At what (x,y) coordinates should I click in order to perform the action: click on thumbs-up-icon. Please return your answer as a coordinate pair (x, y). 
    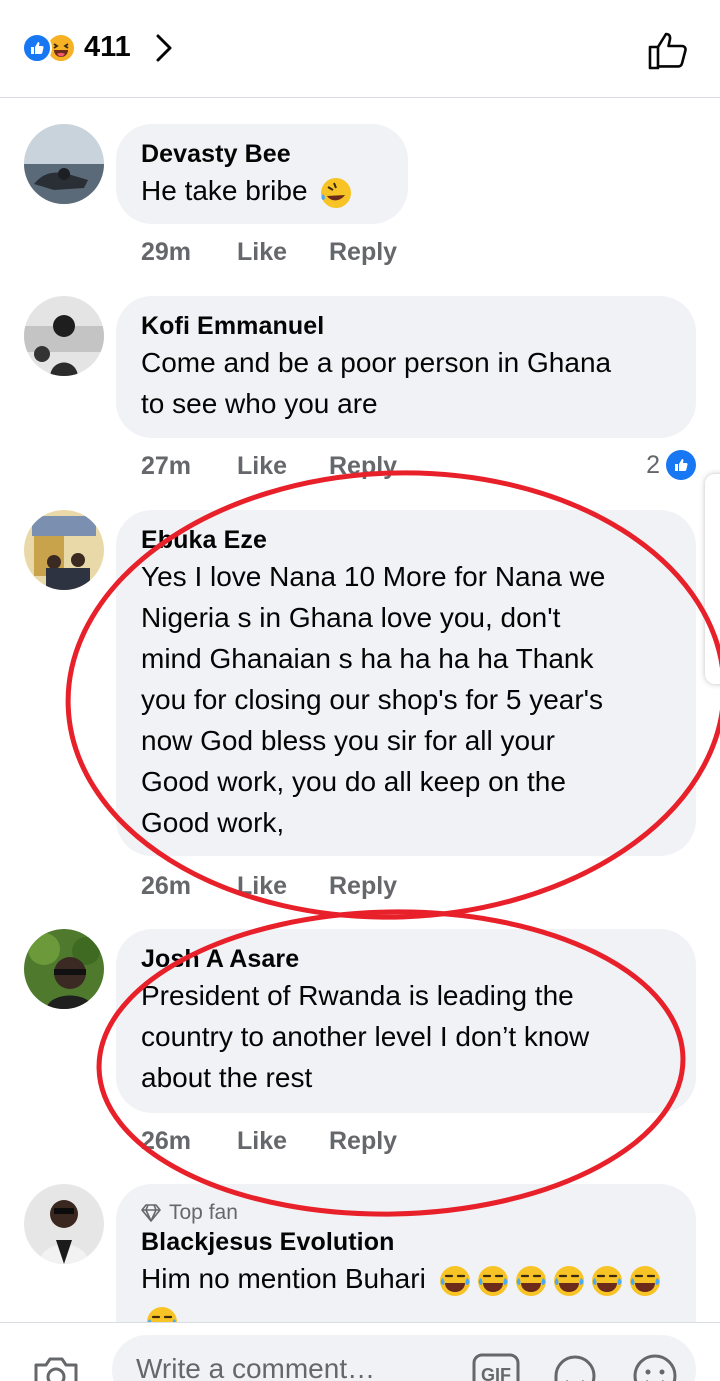
    Looking at the image, I should click on (668, 50).